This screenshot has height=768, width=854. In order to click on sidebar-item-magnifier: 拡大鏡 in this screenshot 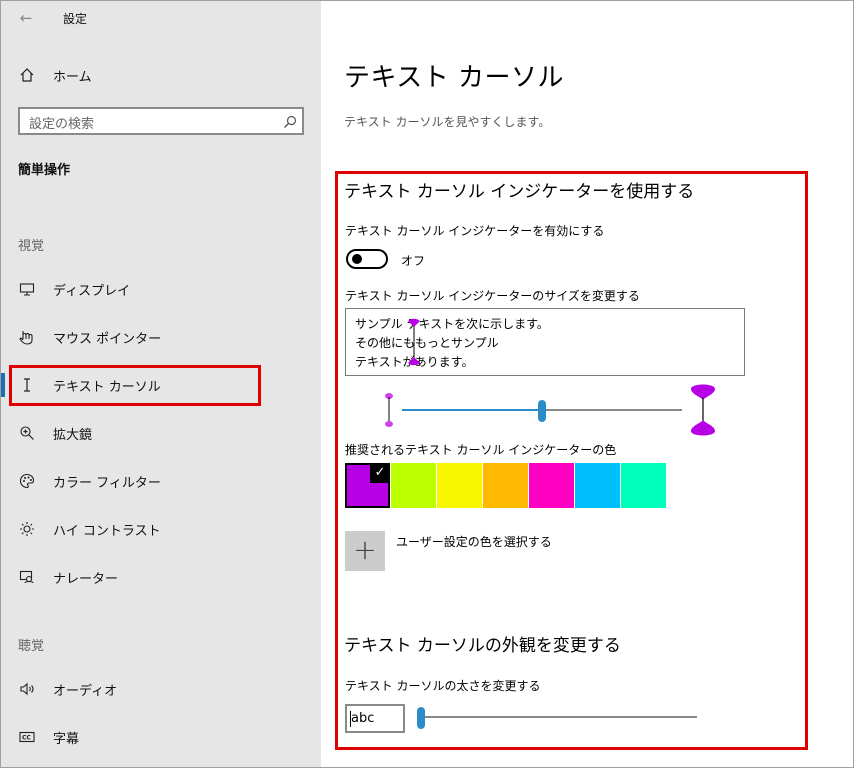, I will do `click(164, 433)`.